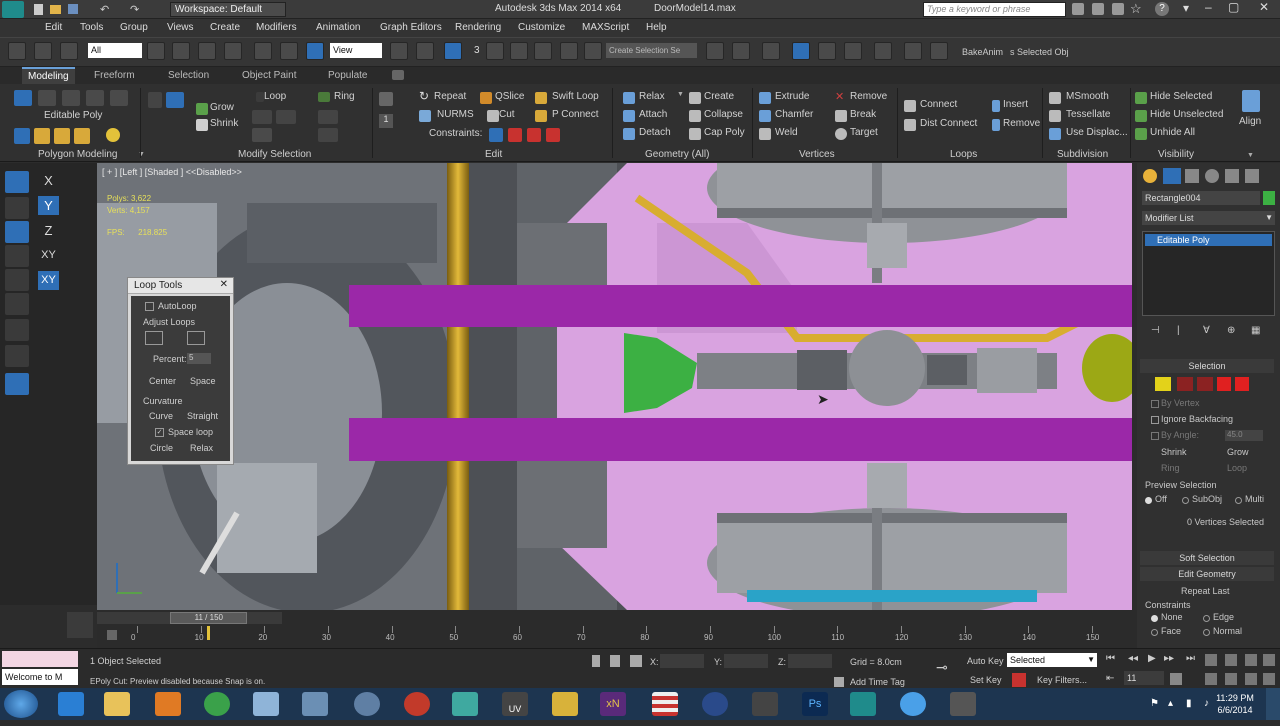  What do you see at coordinates (477, 50) in the screenshot?
I see `snap-toggle: 3` at bounding box center [477, 50].